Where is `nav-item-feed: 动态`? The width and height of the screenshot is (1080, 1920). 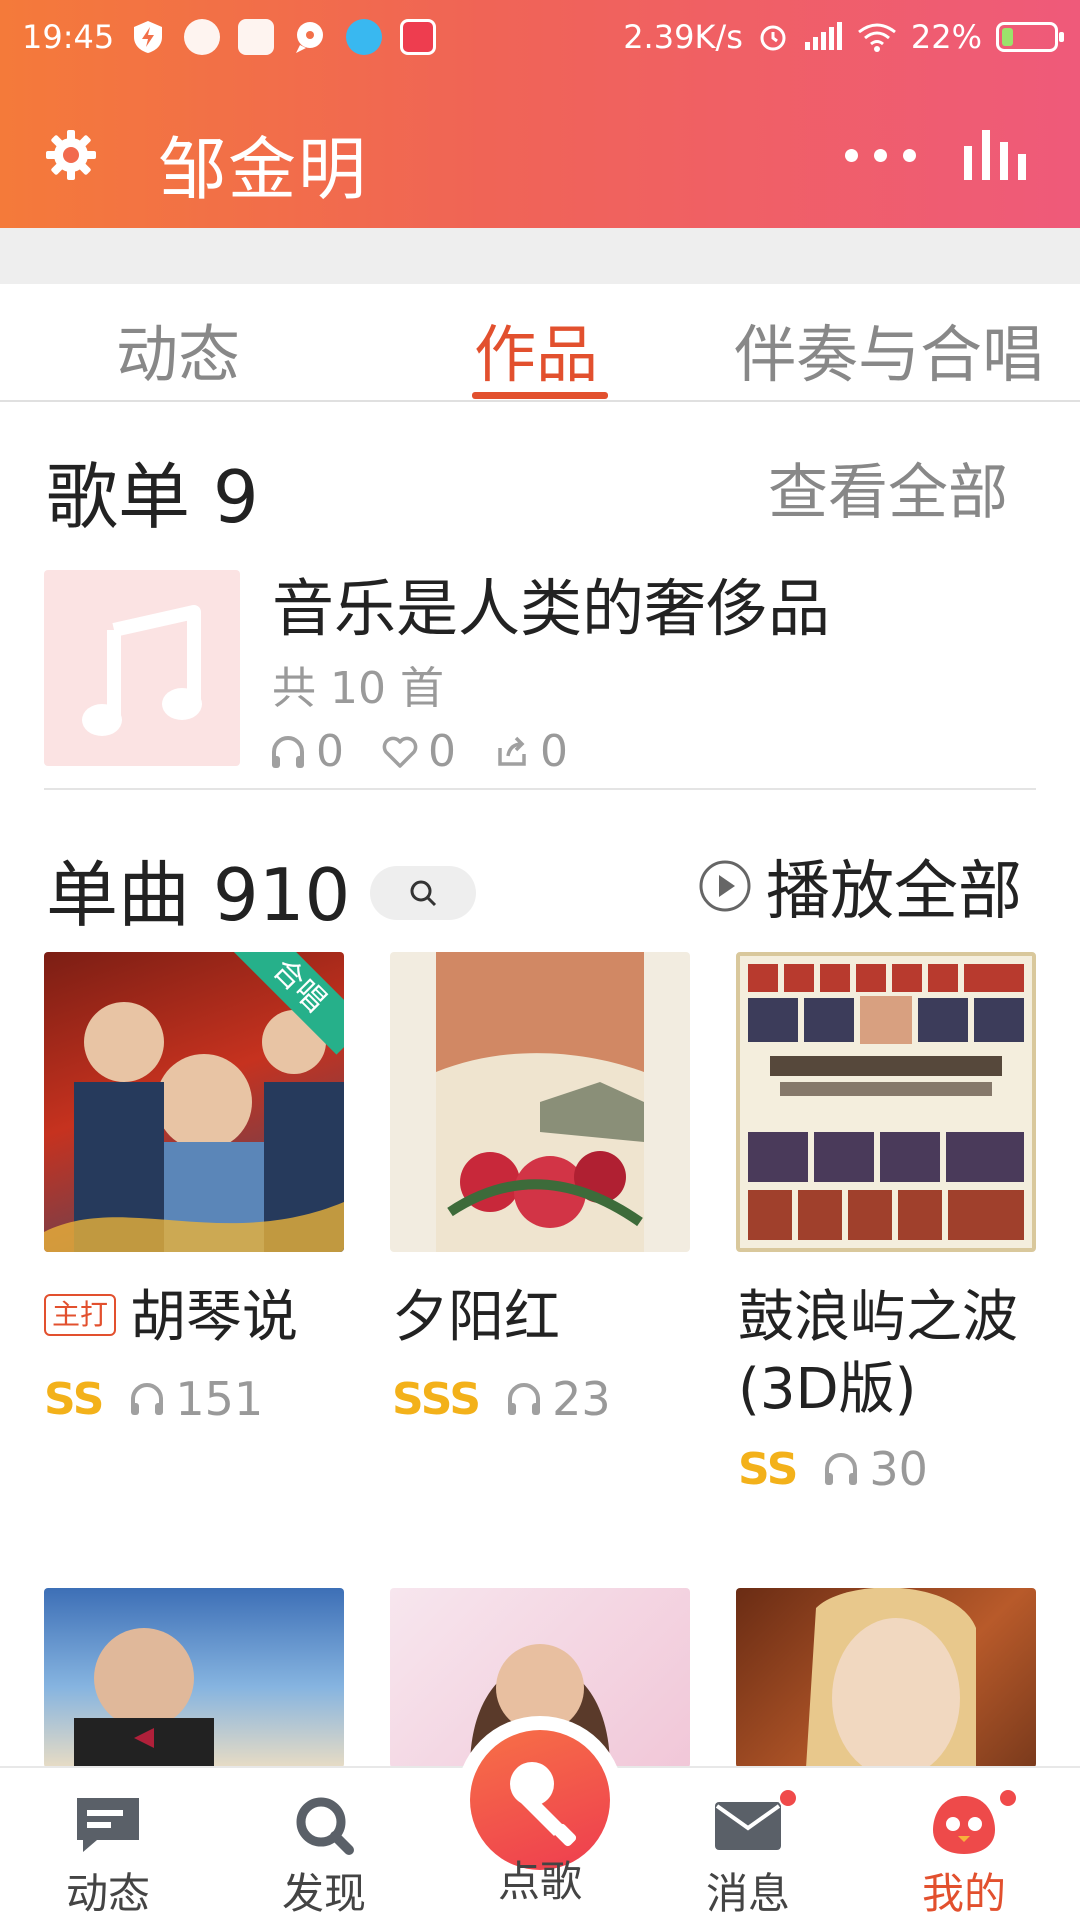 nav-item-feed: 动态 is located at coordinates (108, 1857).